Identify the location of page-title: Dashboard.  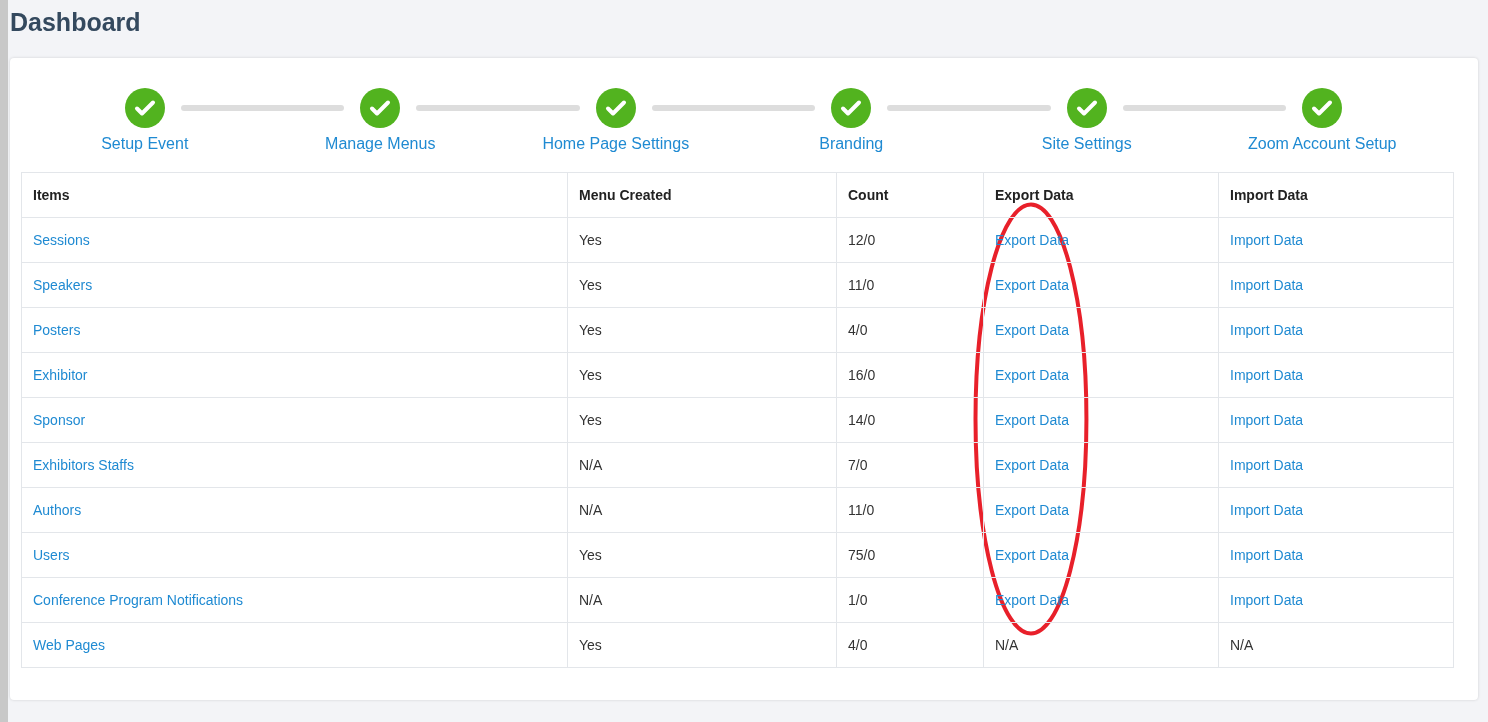
(75, 22).